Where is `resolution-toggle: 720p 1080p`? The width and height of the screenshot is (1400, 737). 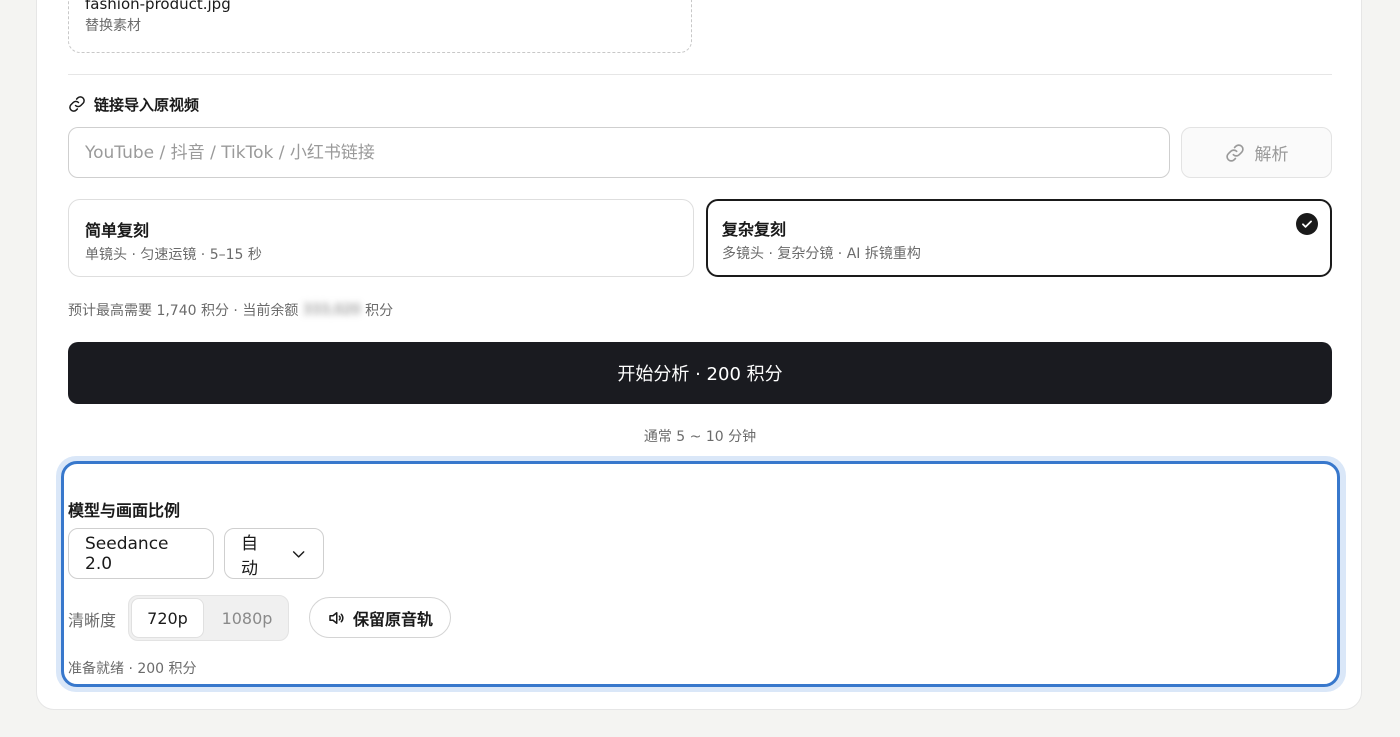
resolution-toggle: 720p 1080p is located at coordinates (208, 618).